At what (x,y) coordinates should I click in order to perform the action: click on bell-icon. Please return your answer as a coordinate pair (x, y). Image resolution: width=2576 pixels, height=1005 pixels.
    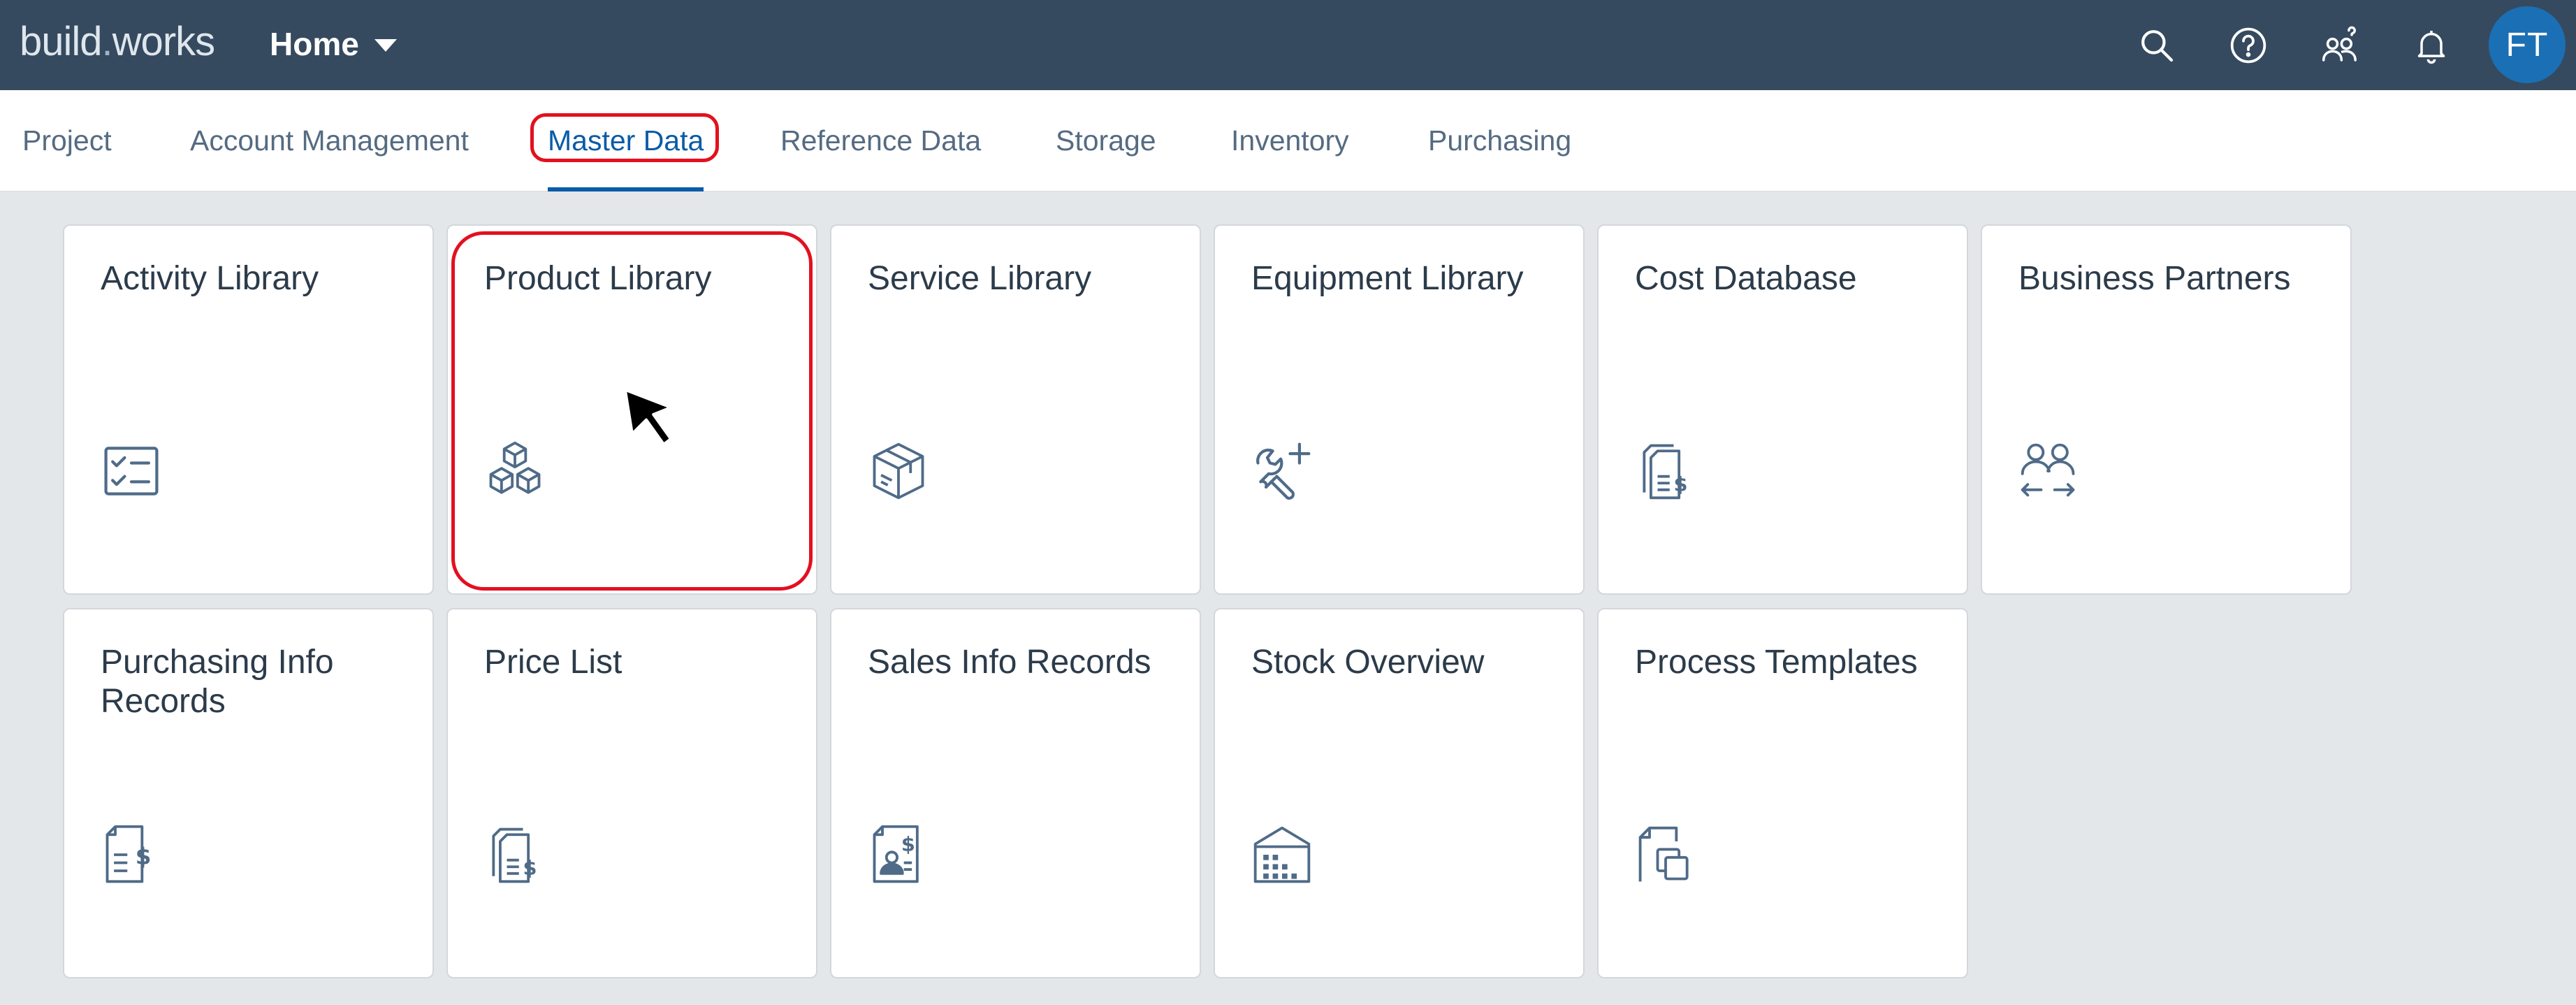
    Looking at the image, I should click on (2431, 45).